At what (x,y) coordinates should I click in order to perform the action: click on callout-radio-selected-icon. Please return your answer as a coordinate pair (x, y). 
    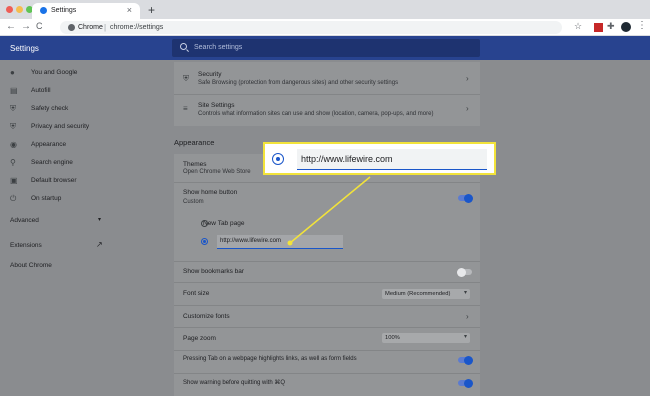
    Looking at the image, I should click on (278, 159).